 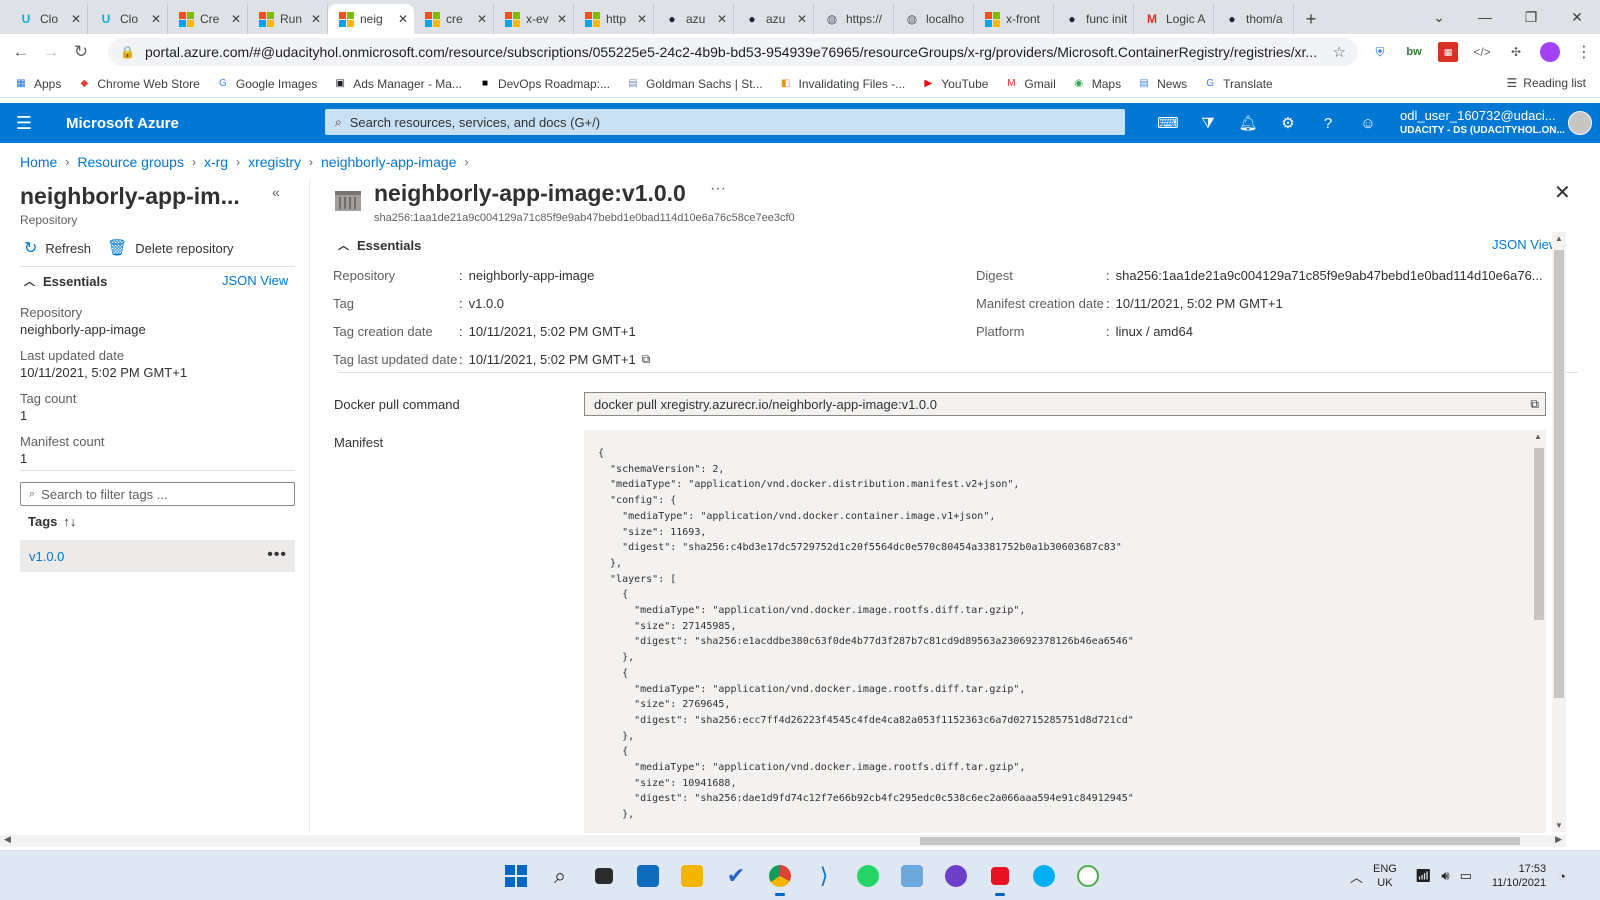 I want to click on devtools-extension-icon: </>, so click(x=1482, y=52).